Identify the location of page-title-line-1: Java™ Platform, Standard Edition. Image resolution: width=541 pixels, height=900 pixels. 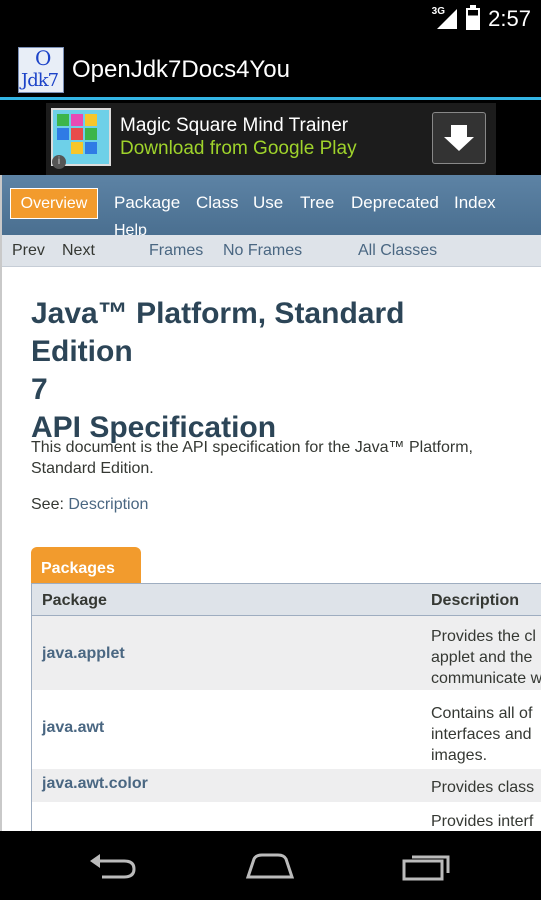
(218, 332).